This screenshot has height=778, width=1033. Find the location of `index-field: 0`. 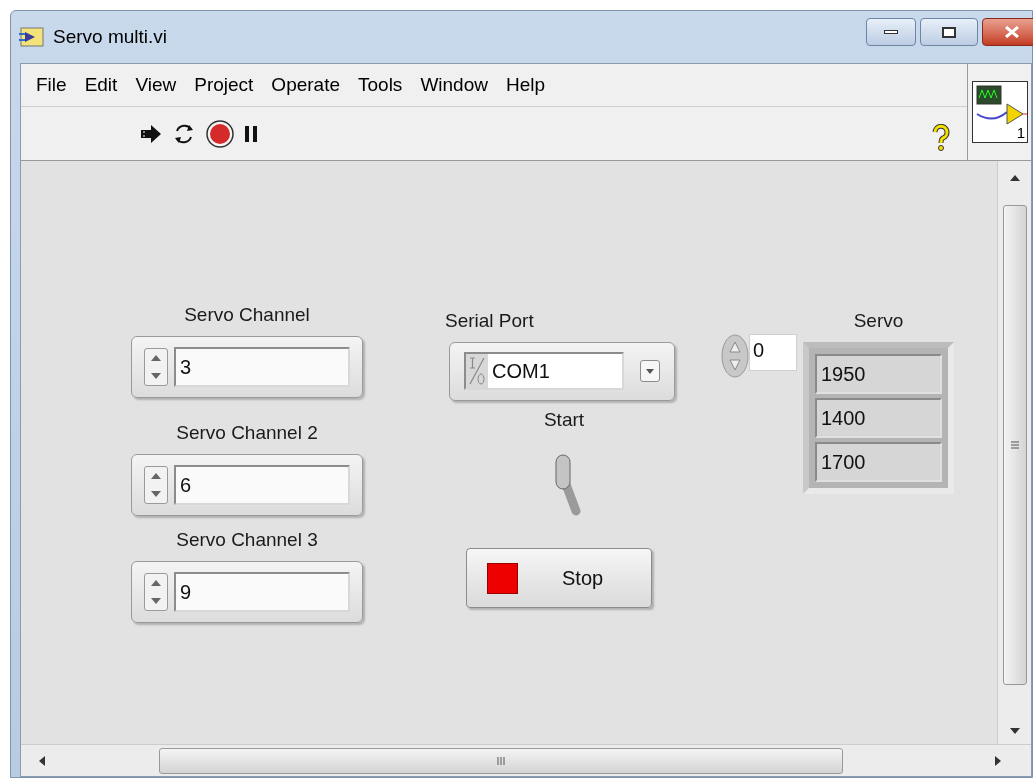

index-field: 0 is located at coordinates (773, 352).